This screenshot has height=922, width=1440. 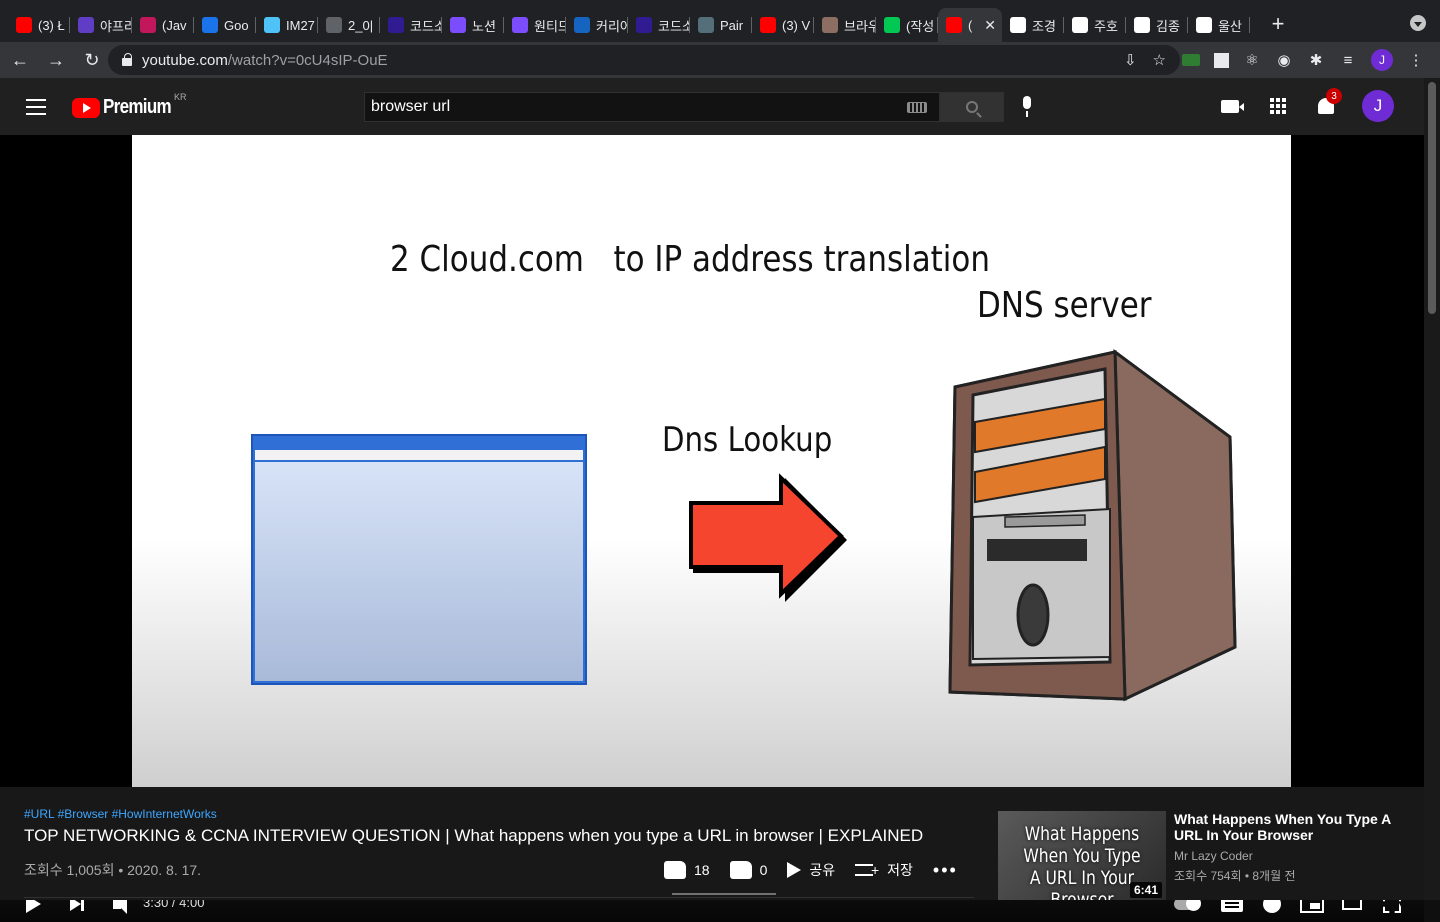 I want to click on like-button: 18, so click(x=687, y=870).